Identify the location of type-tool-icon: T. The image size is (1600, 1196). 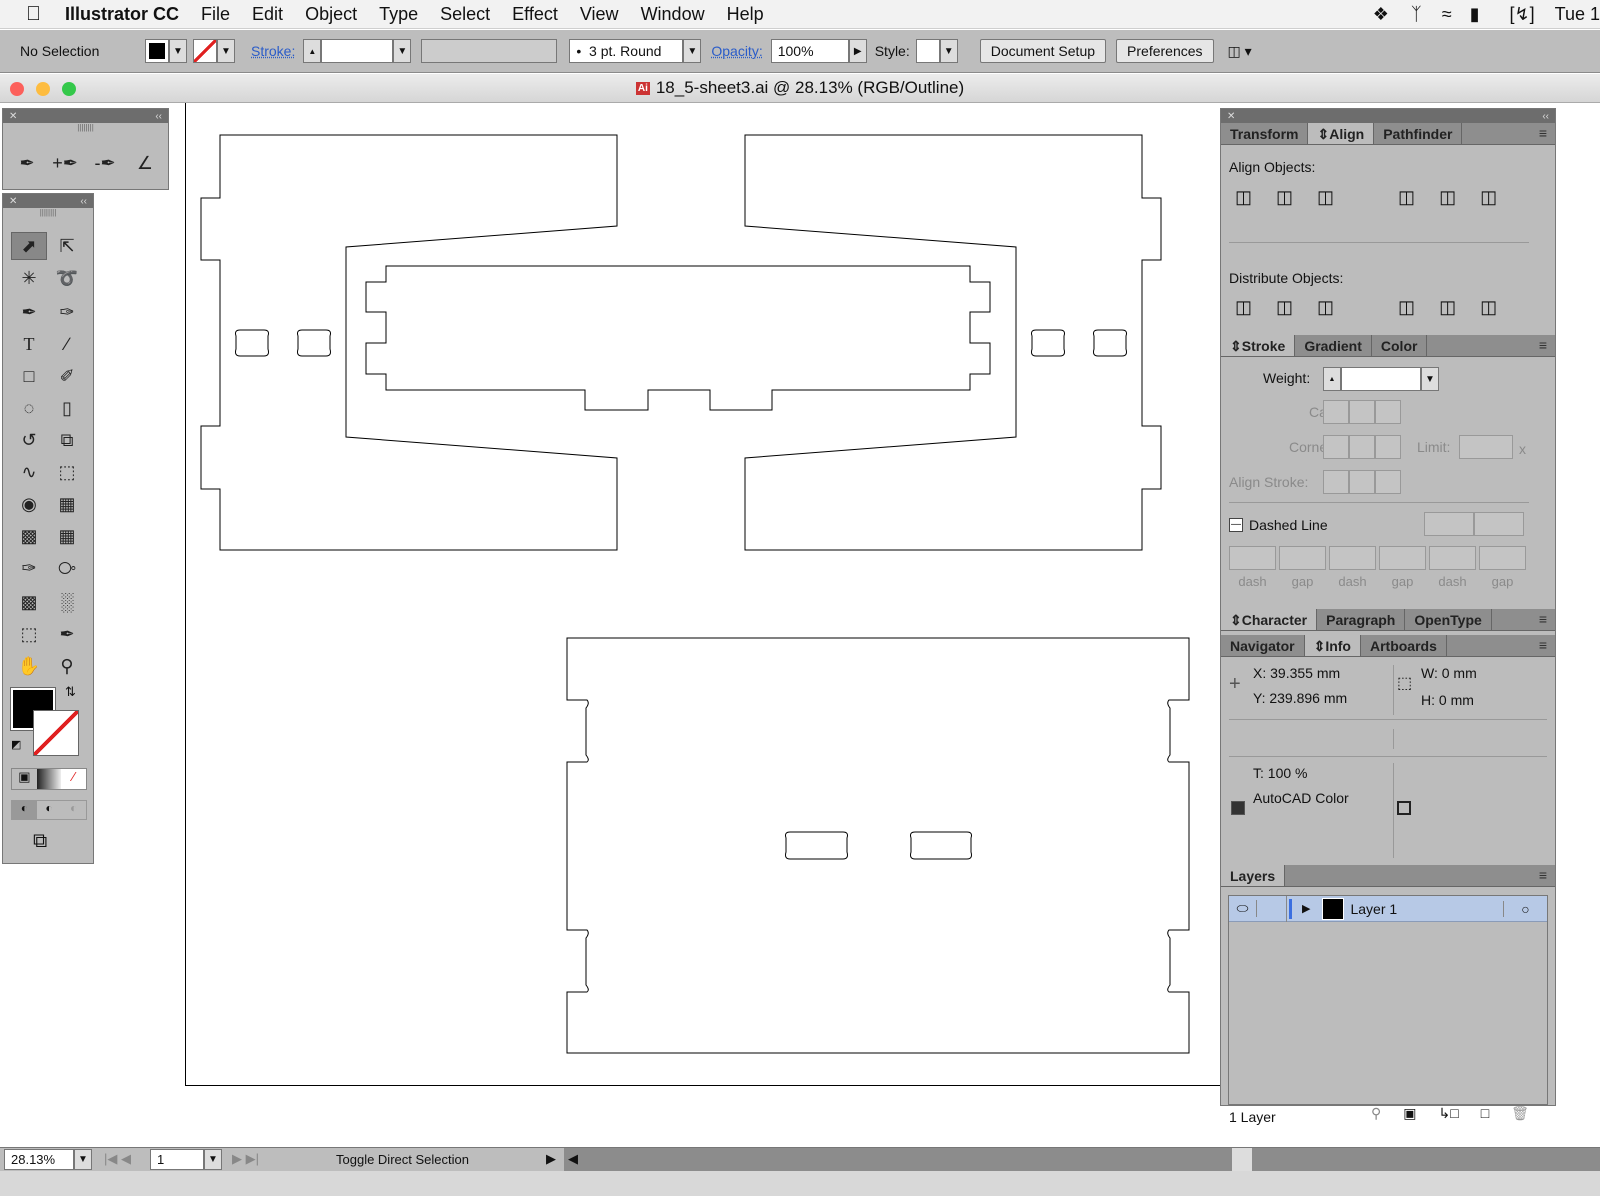
(29, 344).